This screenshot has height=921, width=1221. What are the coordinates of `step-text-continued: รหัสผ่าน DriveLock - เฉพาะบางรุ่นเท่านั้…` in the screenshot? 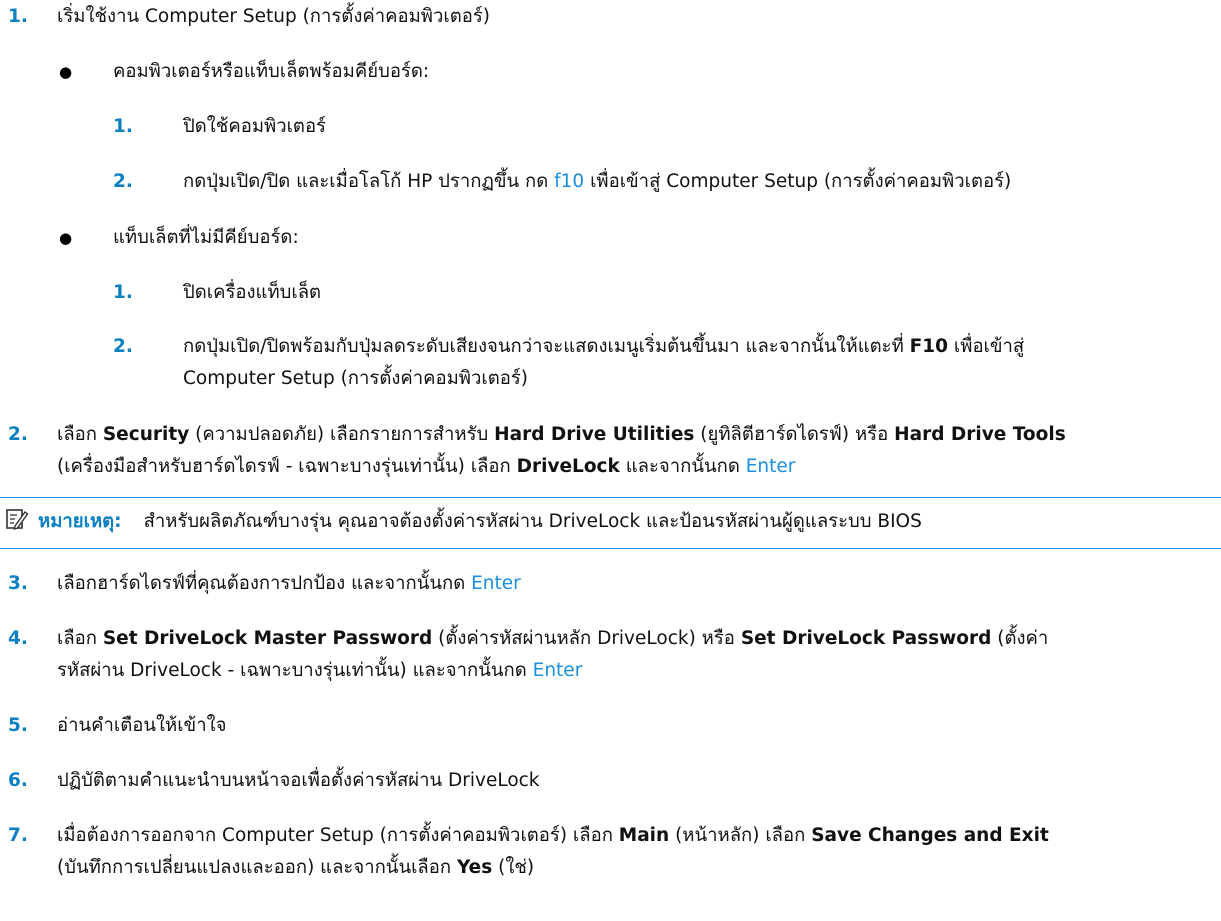 It's located at (319, 671).